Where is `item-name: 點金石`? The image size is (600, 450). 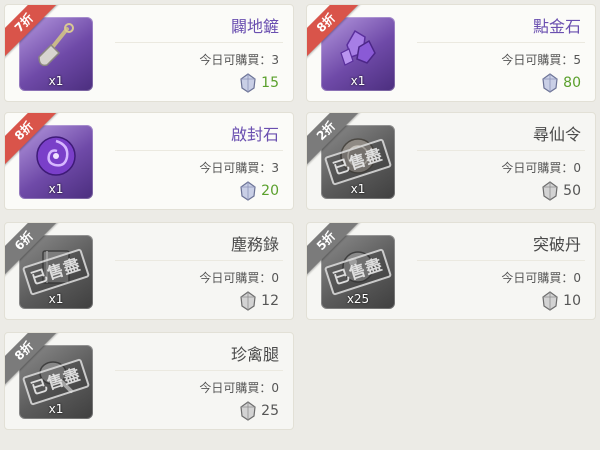 item-name: 點金石 is located at coordinates (556, 26).